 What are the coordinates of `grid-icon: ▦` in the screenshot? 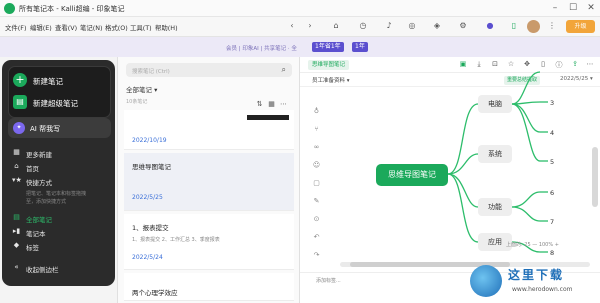 It's located at (16, 152).